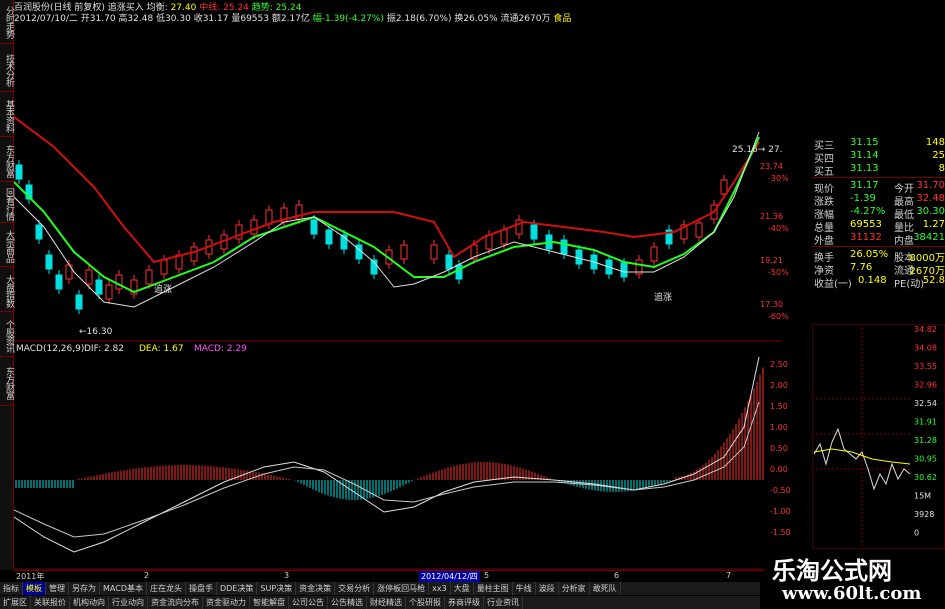 The image size is (945, 609). Describe the element at coordinates (402, 588) in the screenshot. I see `indicator-tab: 涨停板回马枪` at that location.